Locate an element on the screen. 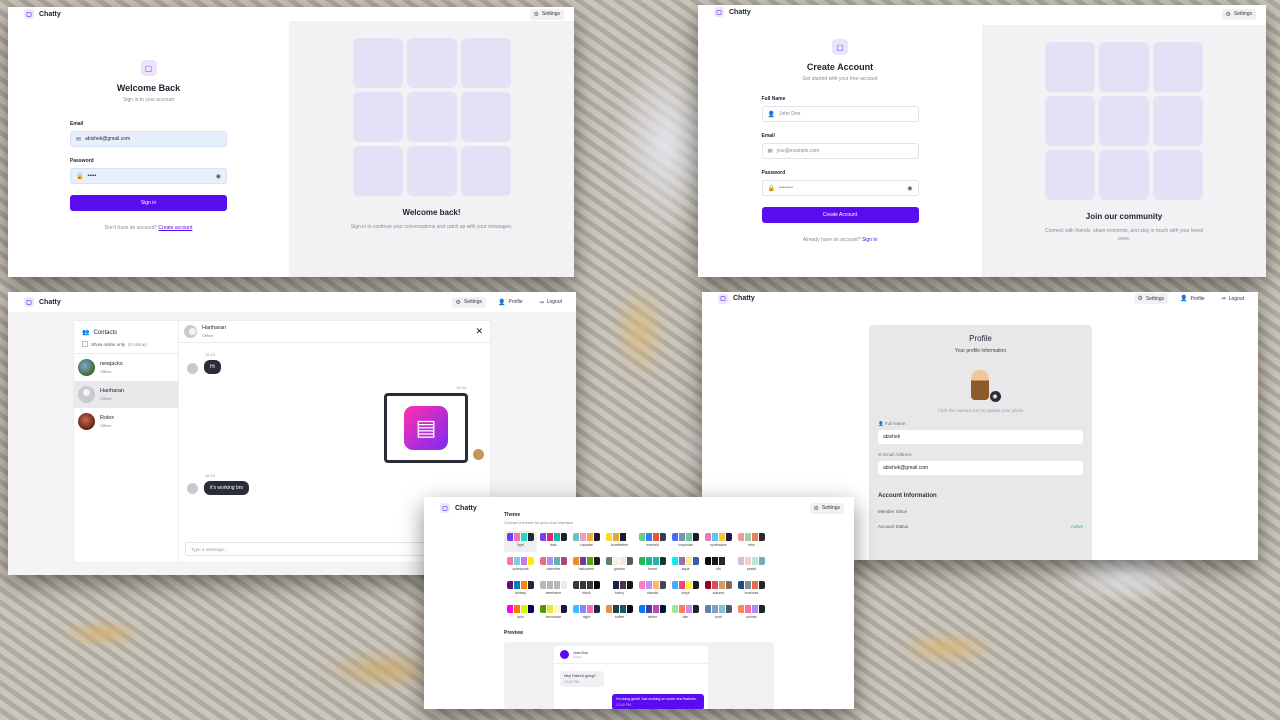 The height and width of the screenshot is (720, 1280). theme-swatch: bumblebee is located at coordinates (619, 541).